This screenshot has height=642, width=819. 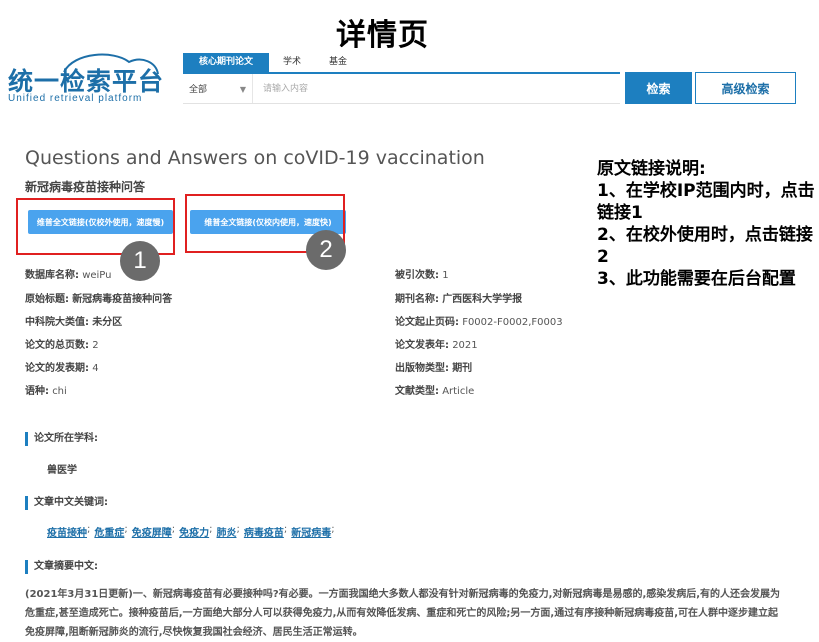 What do you see at coordinates (85, 187) in the screenshot?
I see `article-title-cn: 新冠病毒疫苗接种问答` at bounding box center [85, 187].